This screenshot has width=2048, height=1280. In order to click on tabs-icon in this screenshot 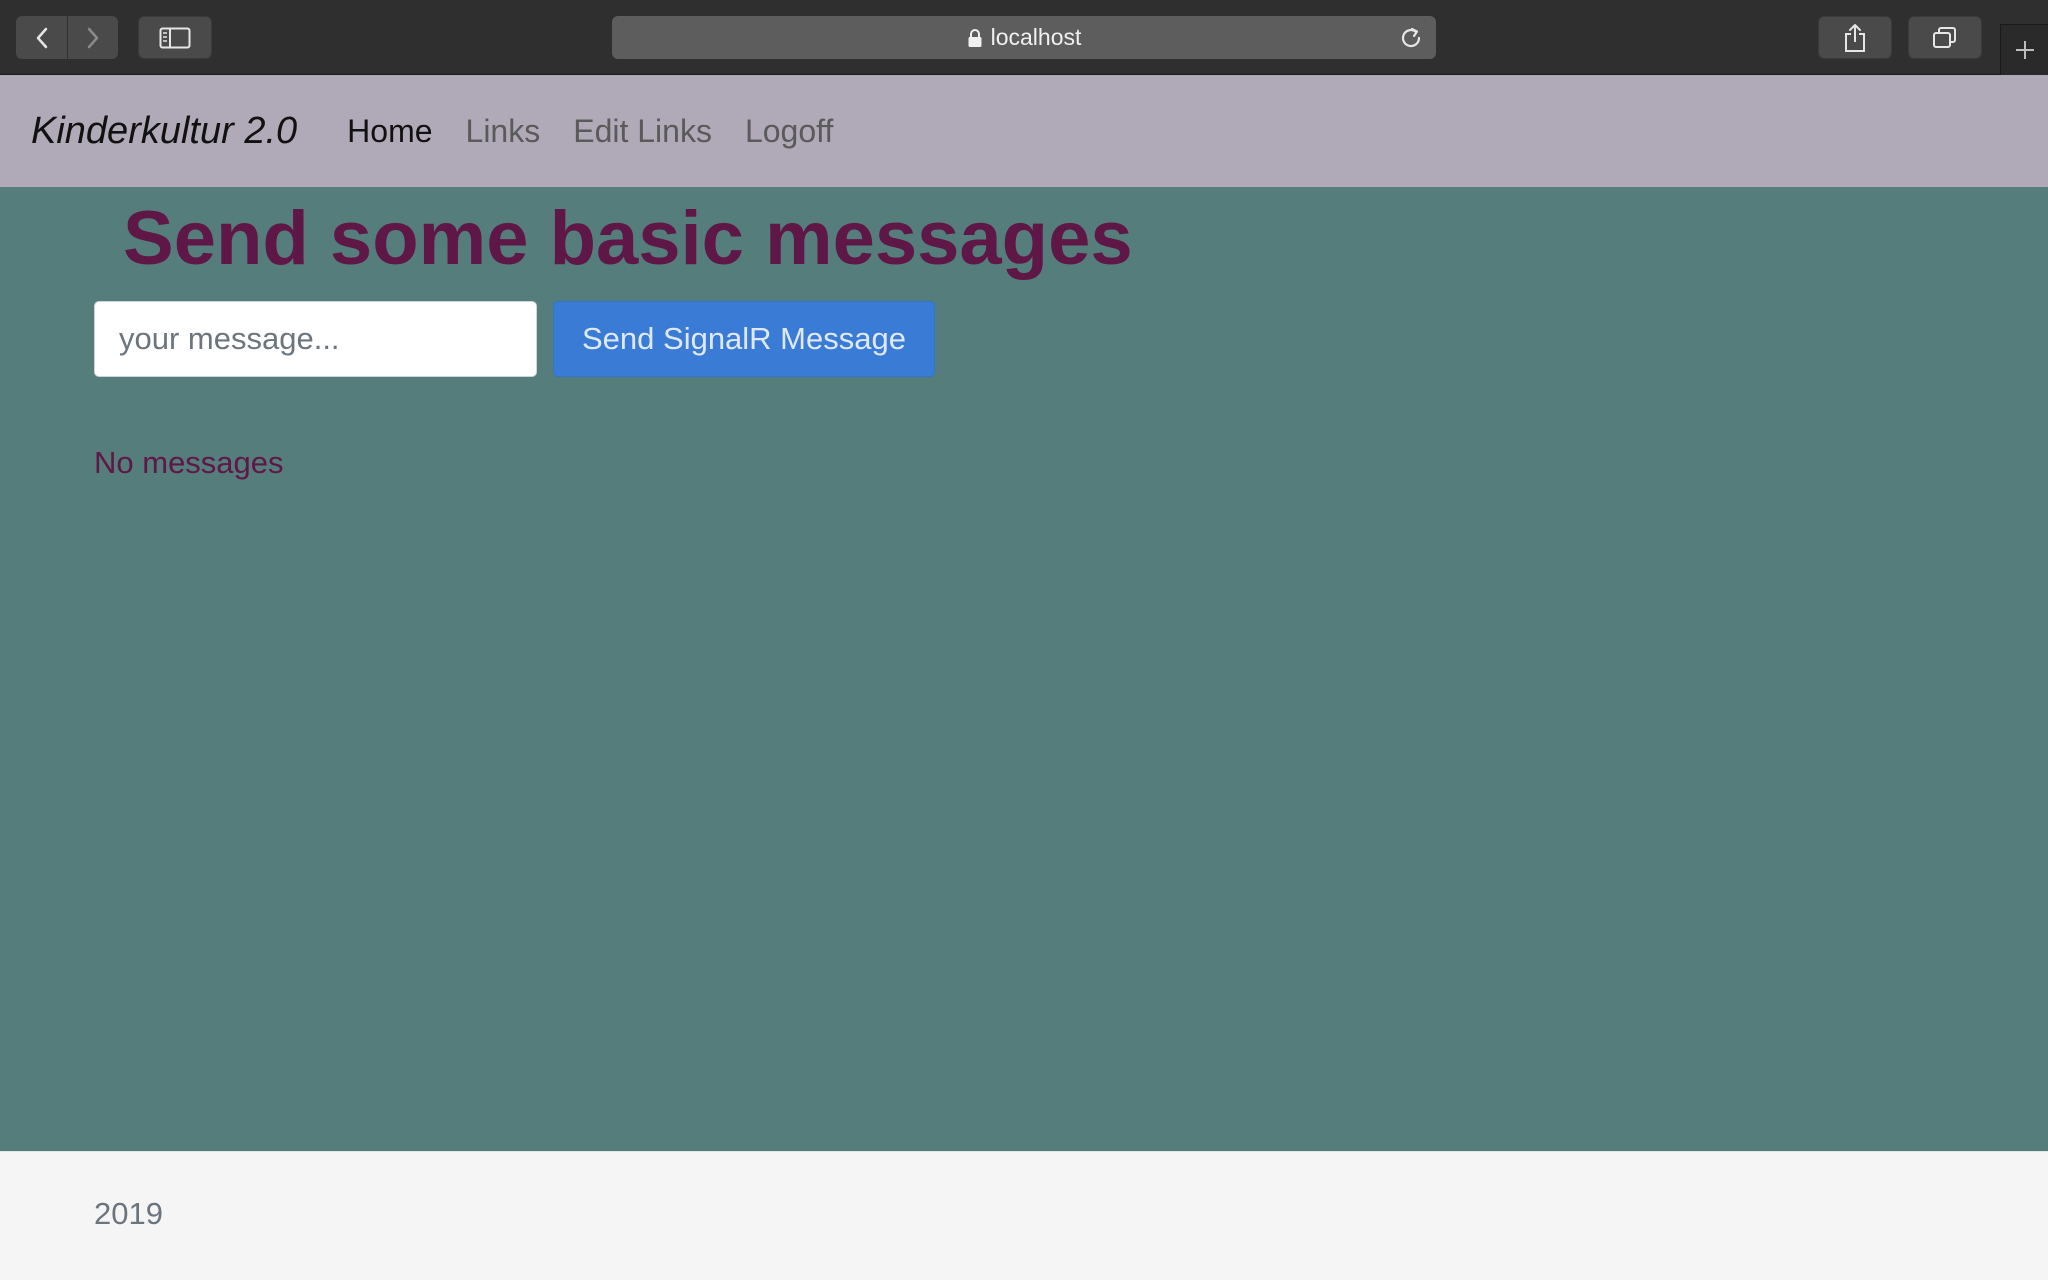, I will do `click(1944, 37)`.